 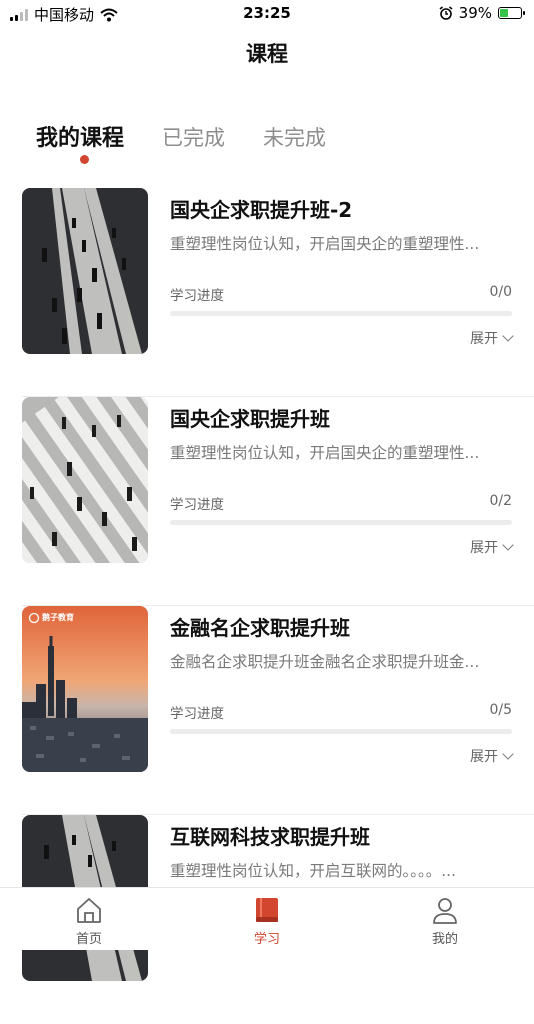 I want to click on page-title: 课程, so click(x=267, y=54).